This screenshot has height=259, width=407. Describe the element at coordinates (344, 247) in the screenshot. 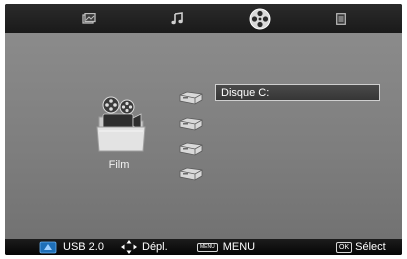

I see `ok-key-icon: OK` at that location.